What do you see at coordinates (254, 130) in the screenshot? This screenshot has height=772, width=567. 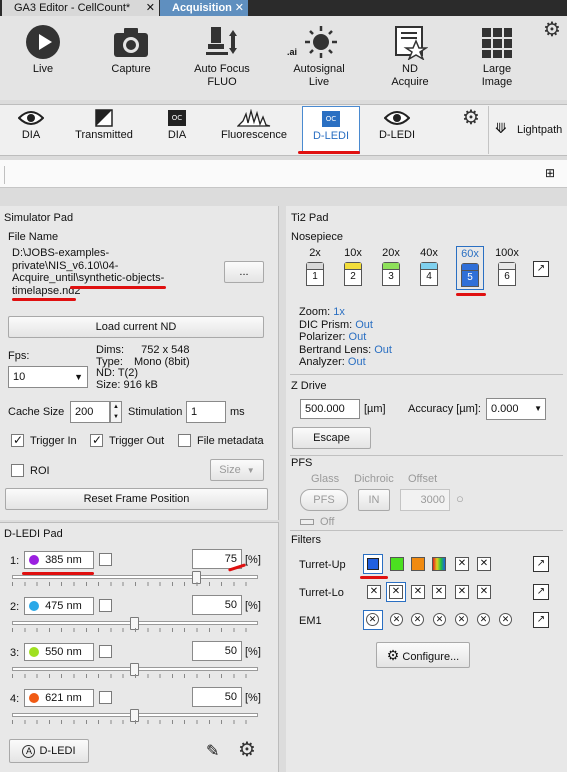 I see `oc-fluorescence: Fluorescence` at bounding box center [254, 130].